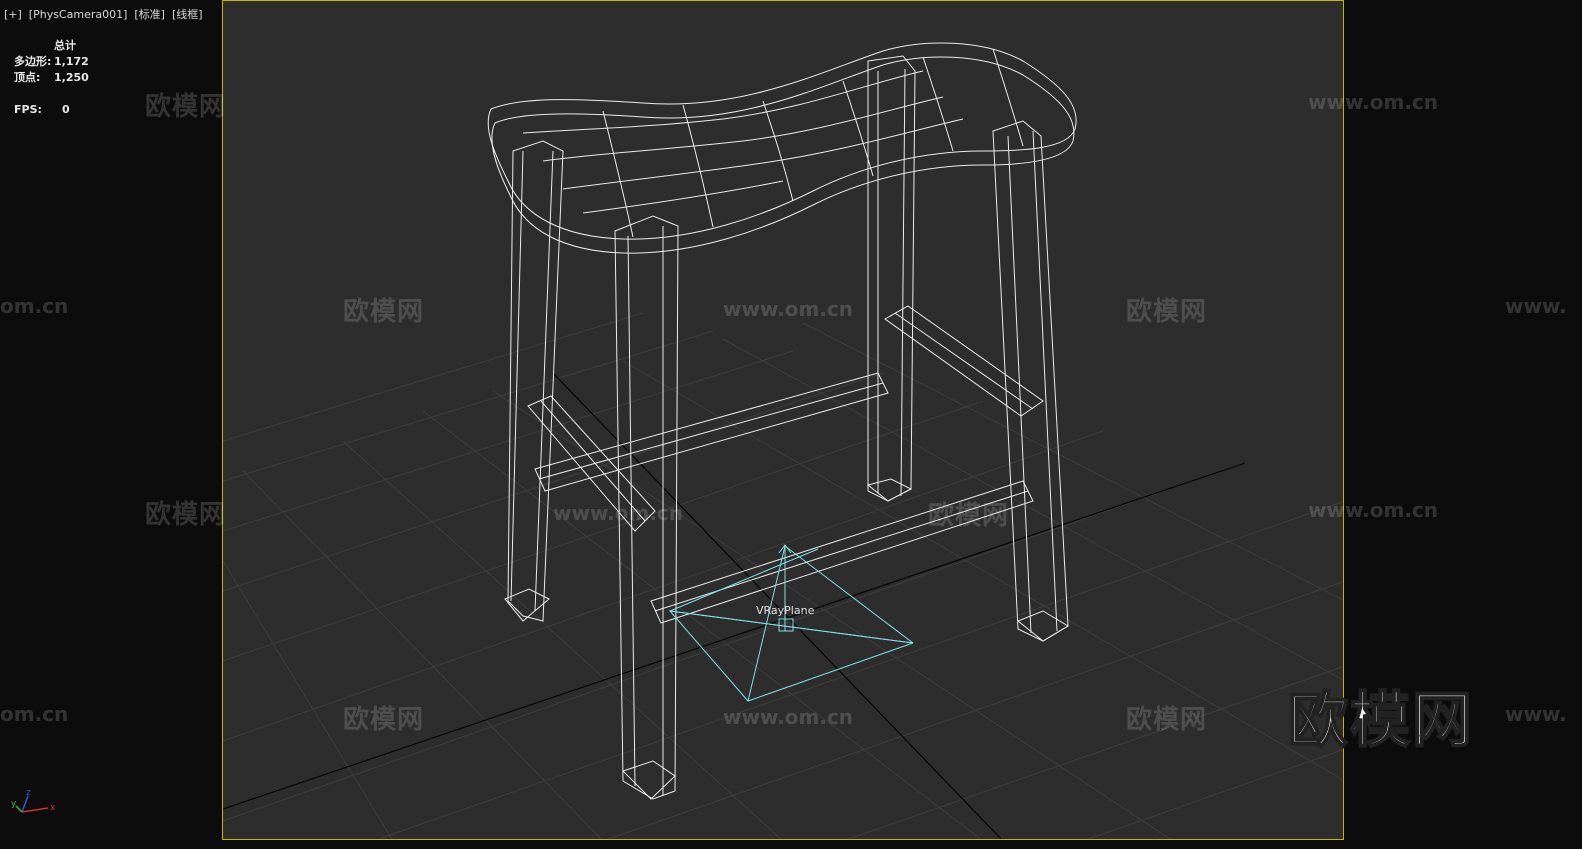 The height and width of the screenshot is (849, 1582). I want to click on vertices-value: 1,250, so click(71, 77).